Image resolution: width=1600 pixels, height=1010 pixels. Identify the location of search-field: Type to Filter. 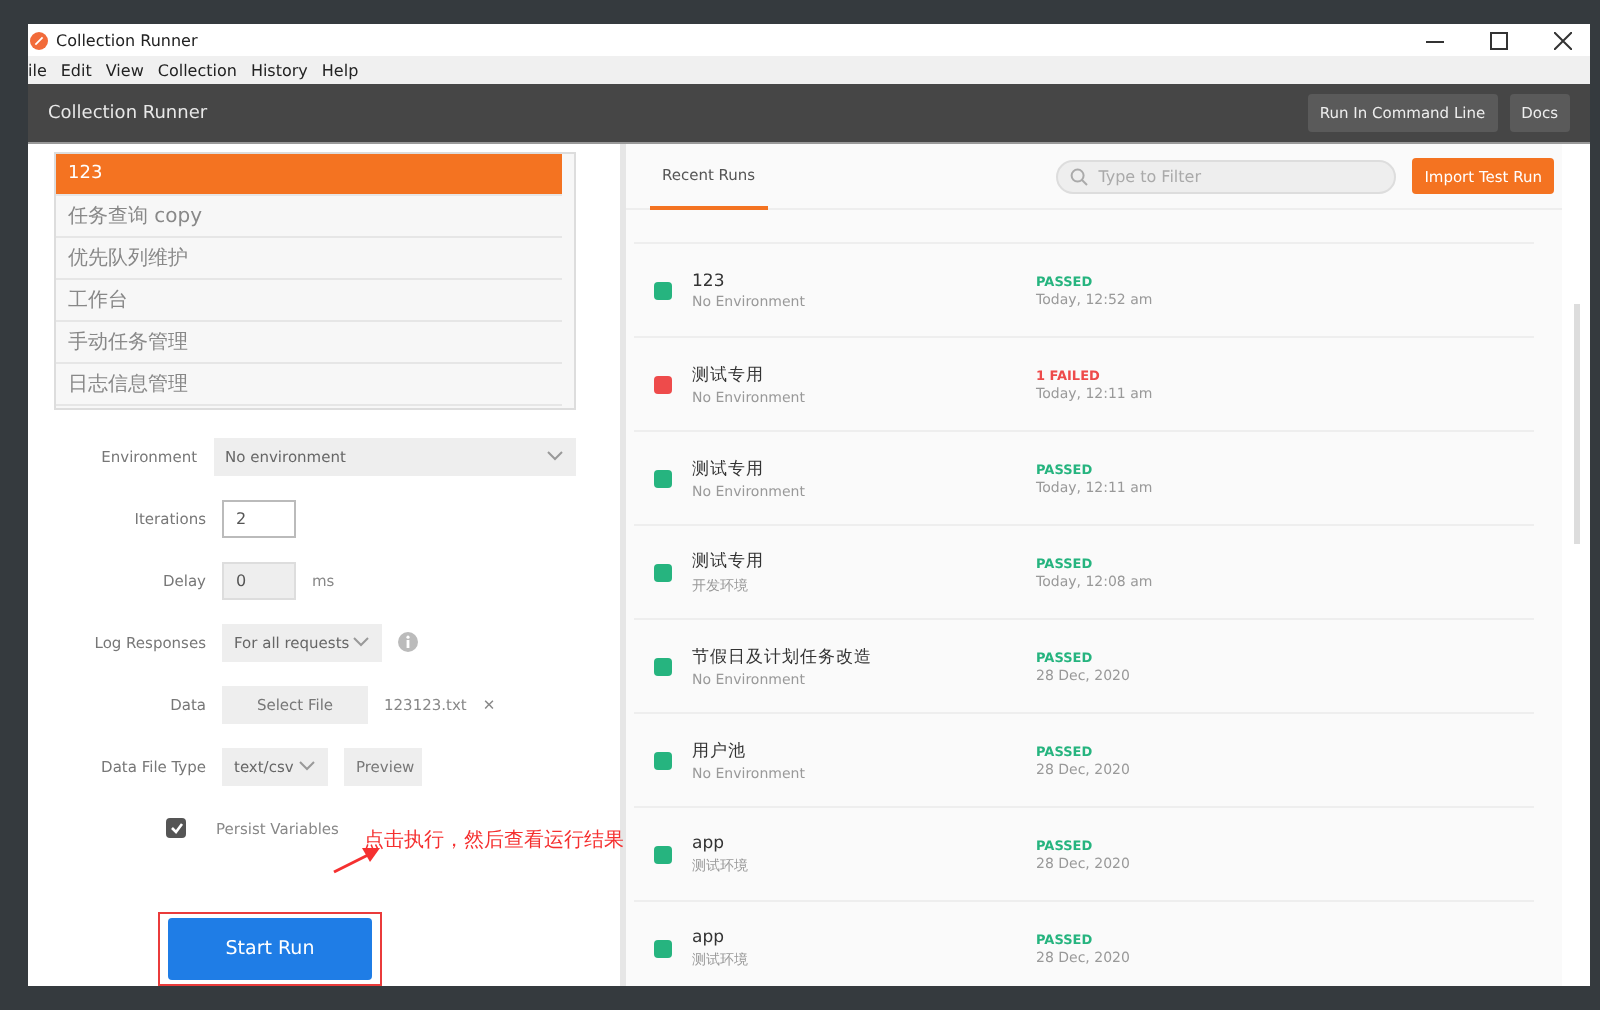
(1226, 176).